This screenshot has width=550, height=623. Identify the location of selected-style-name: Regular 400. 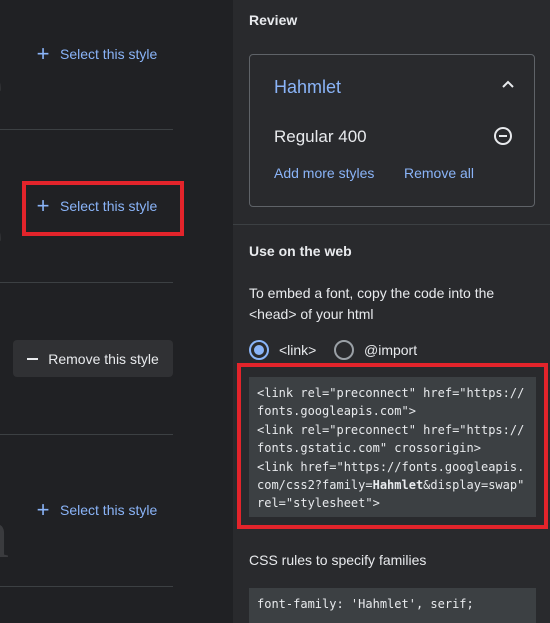
(320, 136).